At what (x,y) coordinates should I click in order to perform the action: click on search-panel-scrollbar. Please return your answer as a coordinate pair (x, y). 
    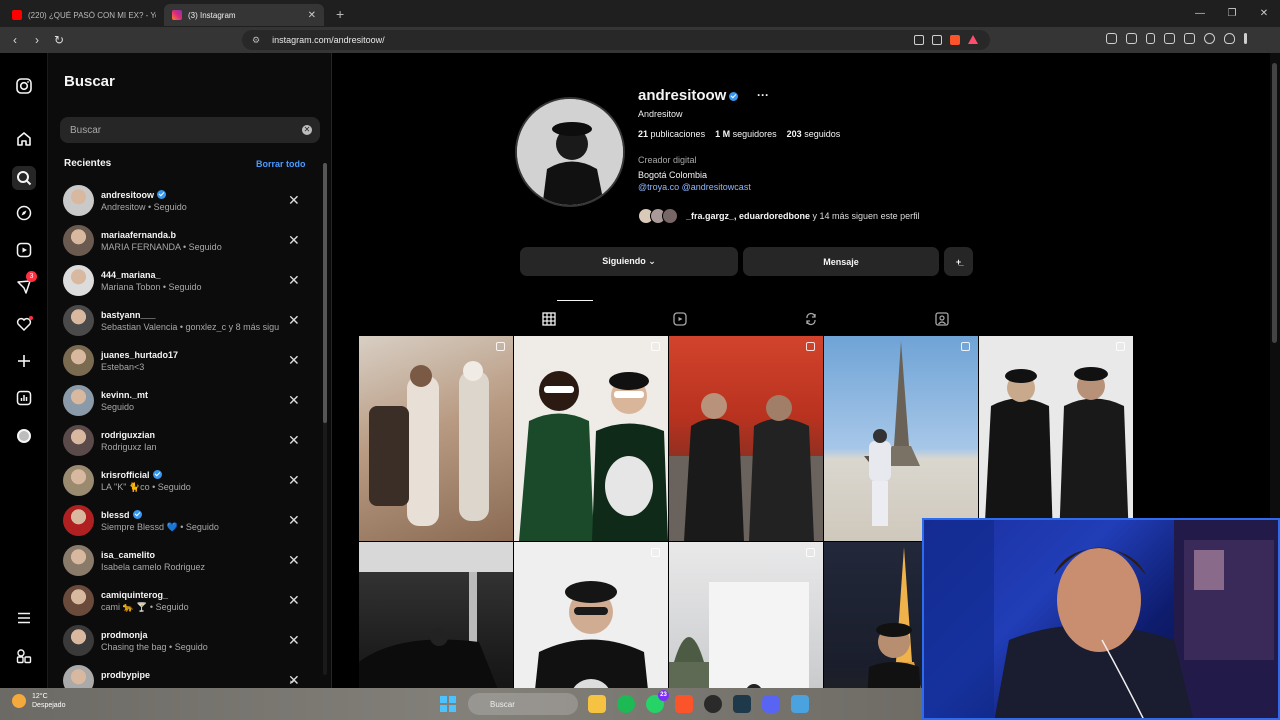
    Looking at the image, I should click on (325, 419).